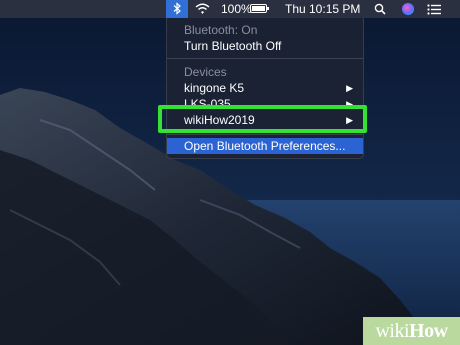 This screenshot has height=345, width=460. What do you see at coordinates (233, 46) in the screenshot?
I see `turn-bluetooth-off-label: Turn Bluetooth Off` at bounding box center [233, 46].